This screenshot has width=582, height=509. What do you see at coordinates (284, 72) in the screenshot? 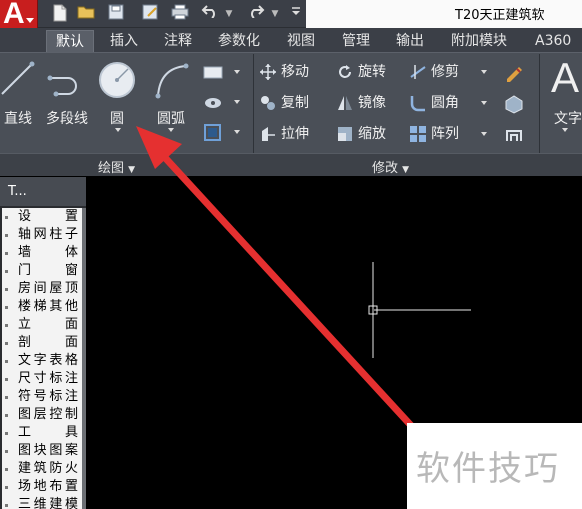
I see `move-button: 移动` at bounding box center [284, 72].